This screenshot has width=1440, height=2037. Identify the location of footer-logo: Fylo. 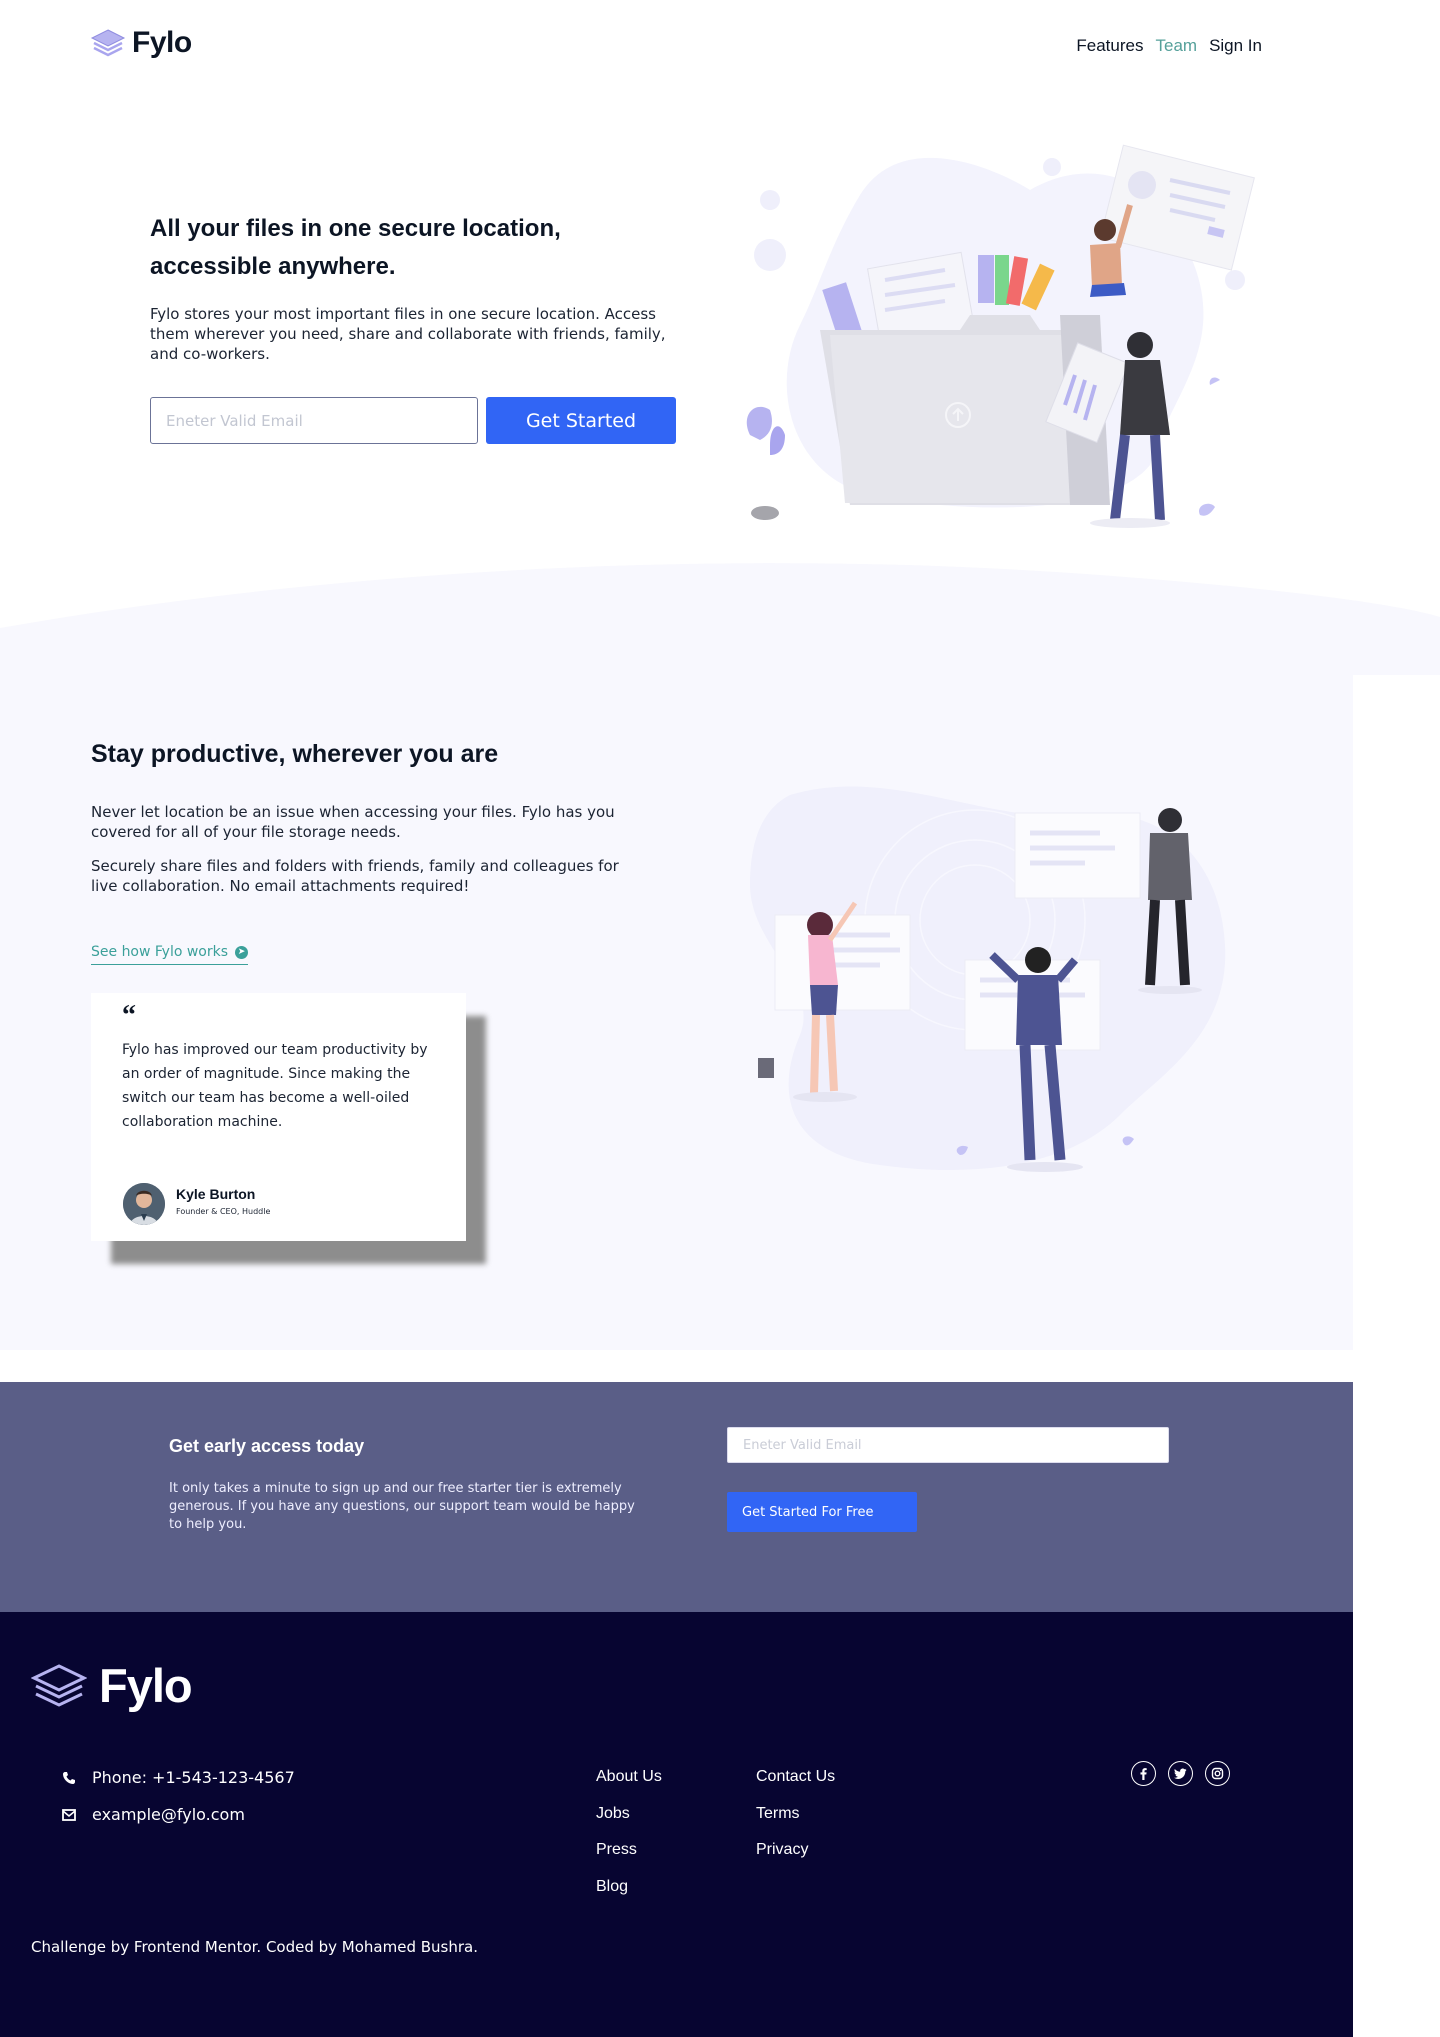
(112, 1685).